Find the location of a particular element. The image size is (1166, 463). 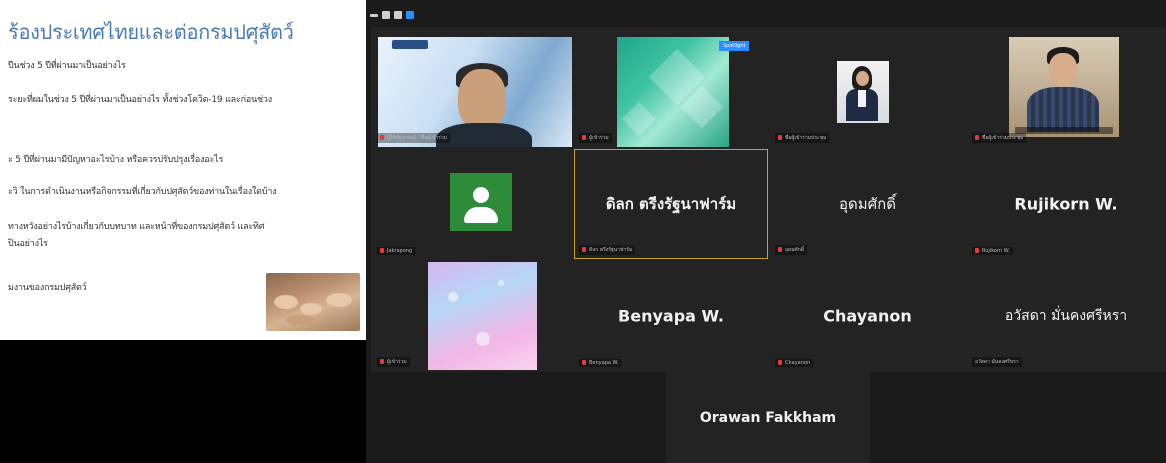

participant-name: Orawan Fakkham is located at coordinates (768, 417).